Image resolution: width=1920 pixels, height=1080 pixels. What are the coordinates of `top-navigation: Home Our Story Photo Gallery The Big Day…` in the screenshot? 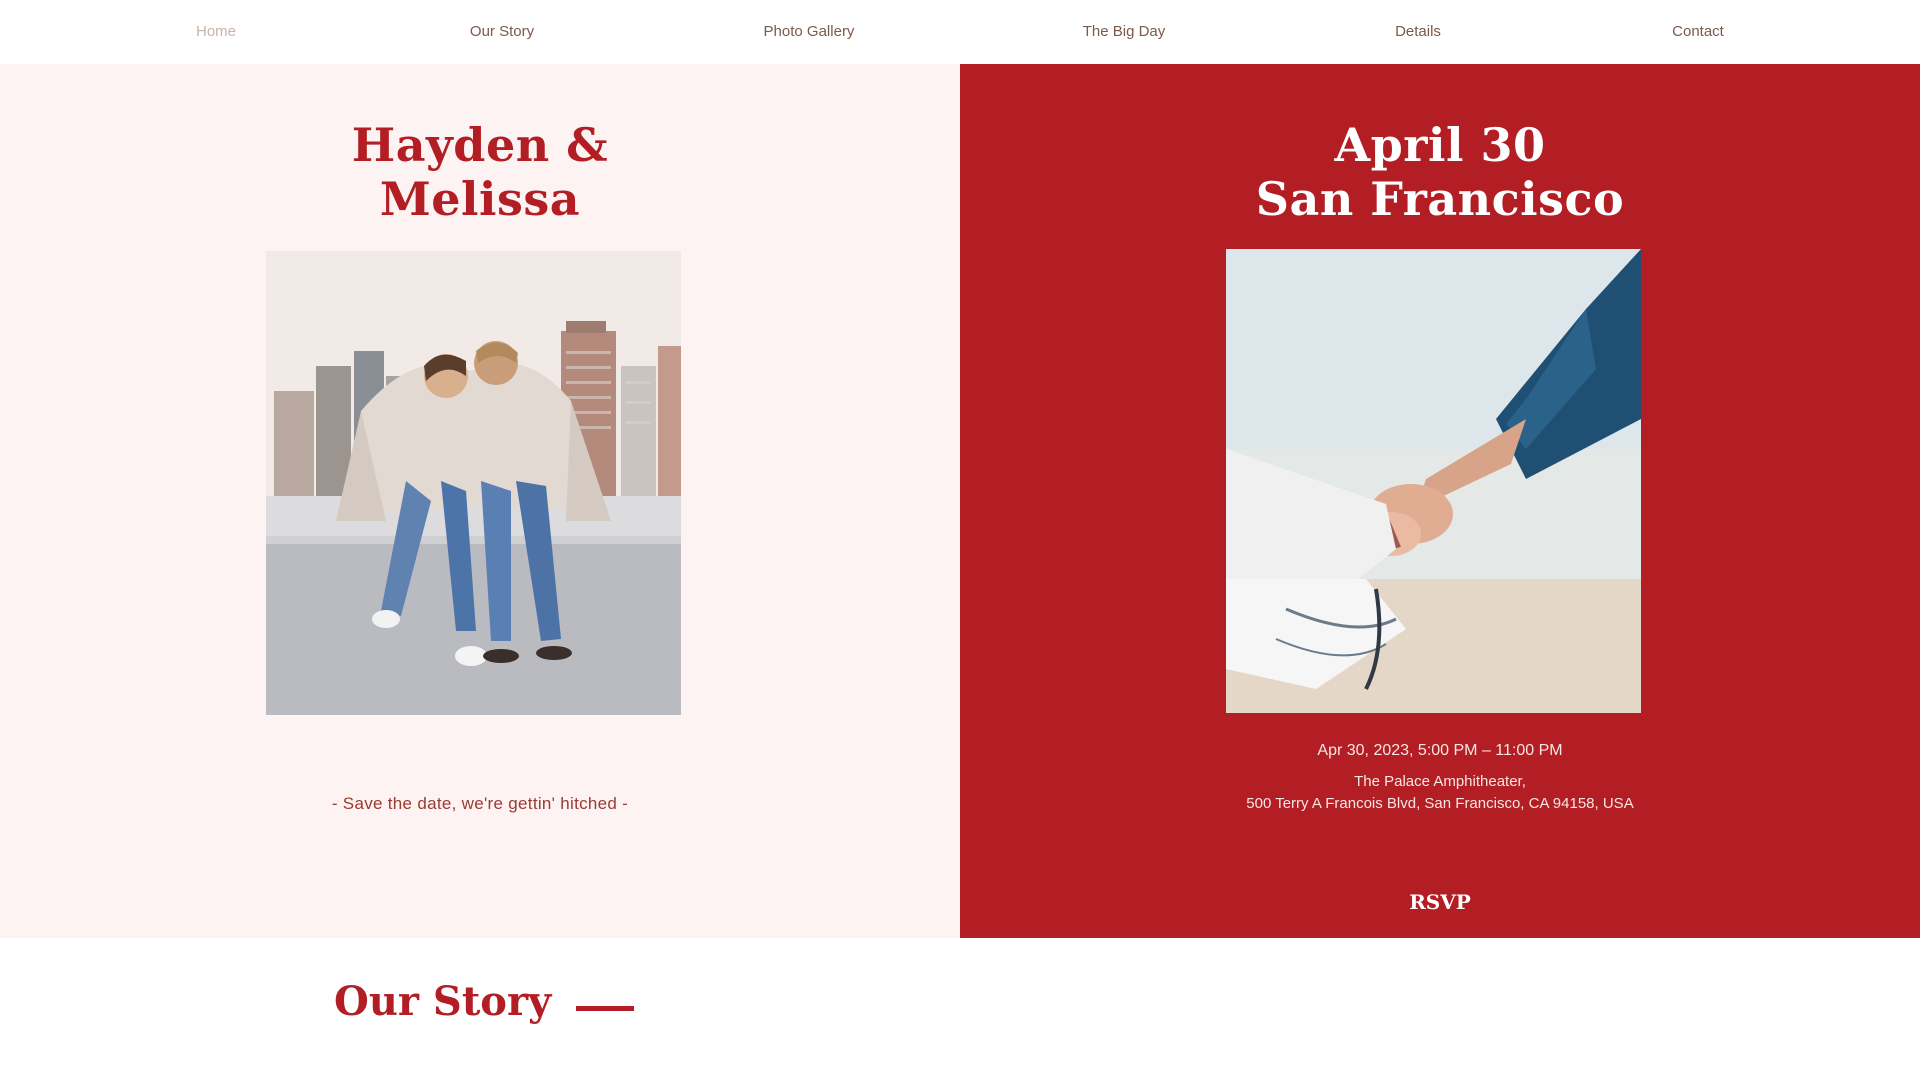 It's located at (960, 32).